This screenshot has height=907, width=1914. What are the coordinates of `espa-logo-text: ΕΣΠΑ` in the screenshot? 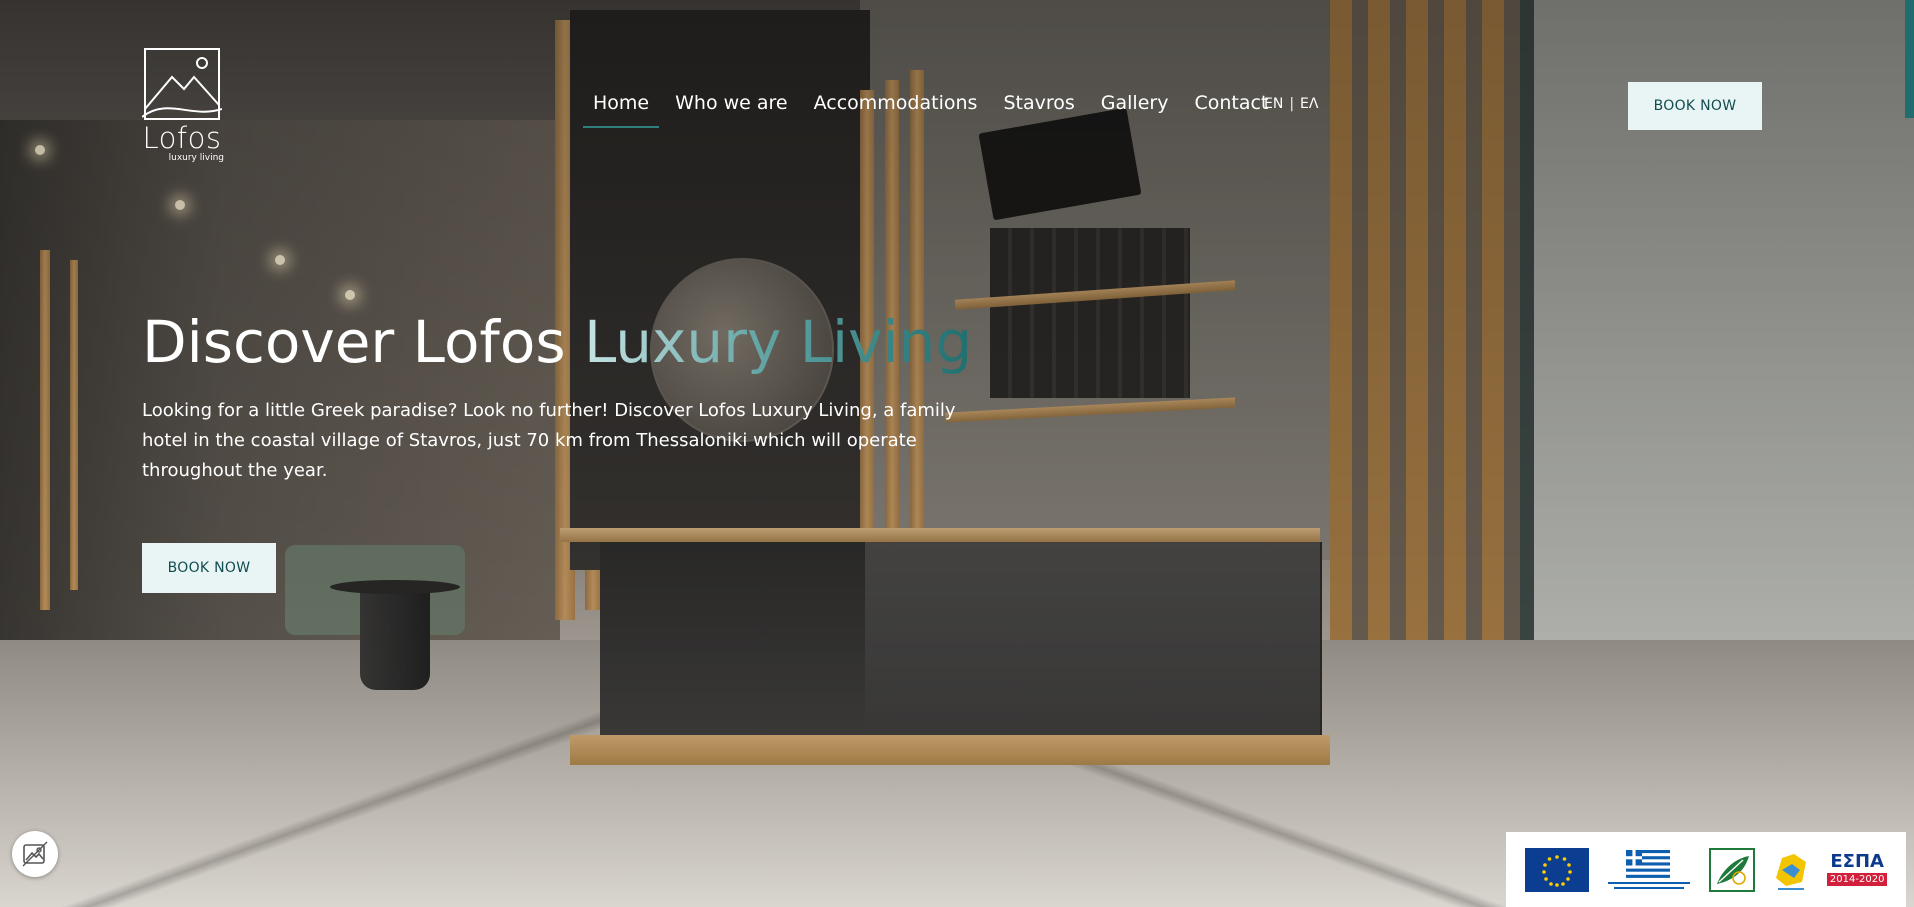 It's located at (1857, 861).